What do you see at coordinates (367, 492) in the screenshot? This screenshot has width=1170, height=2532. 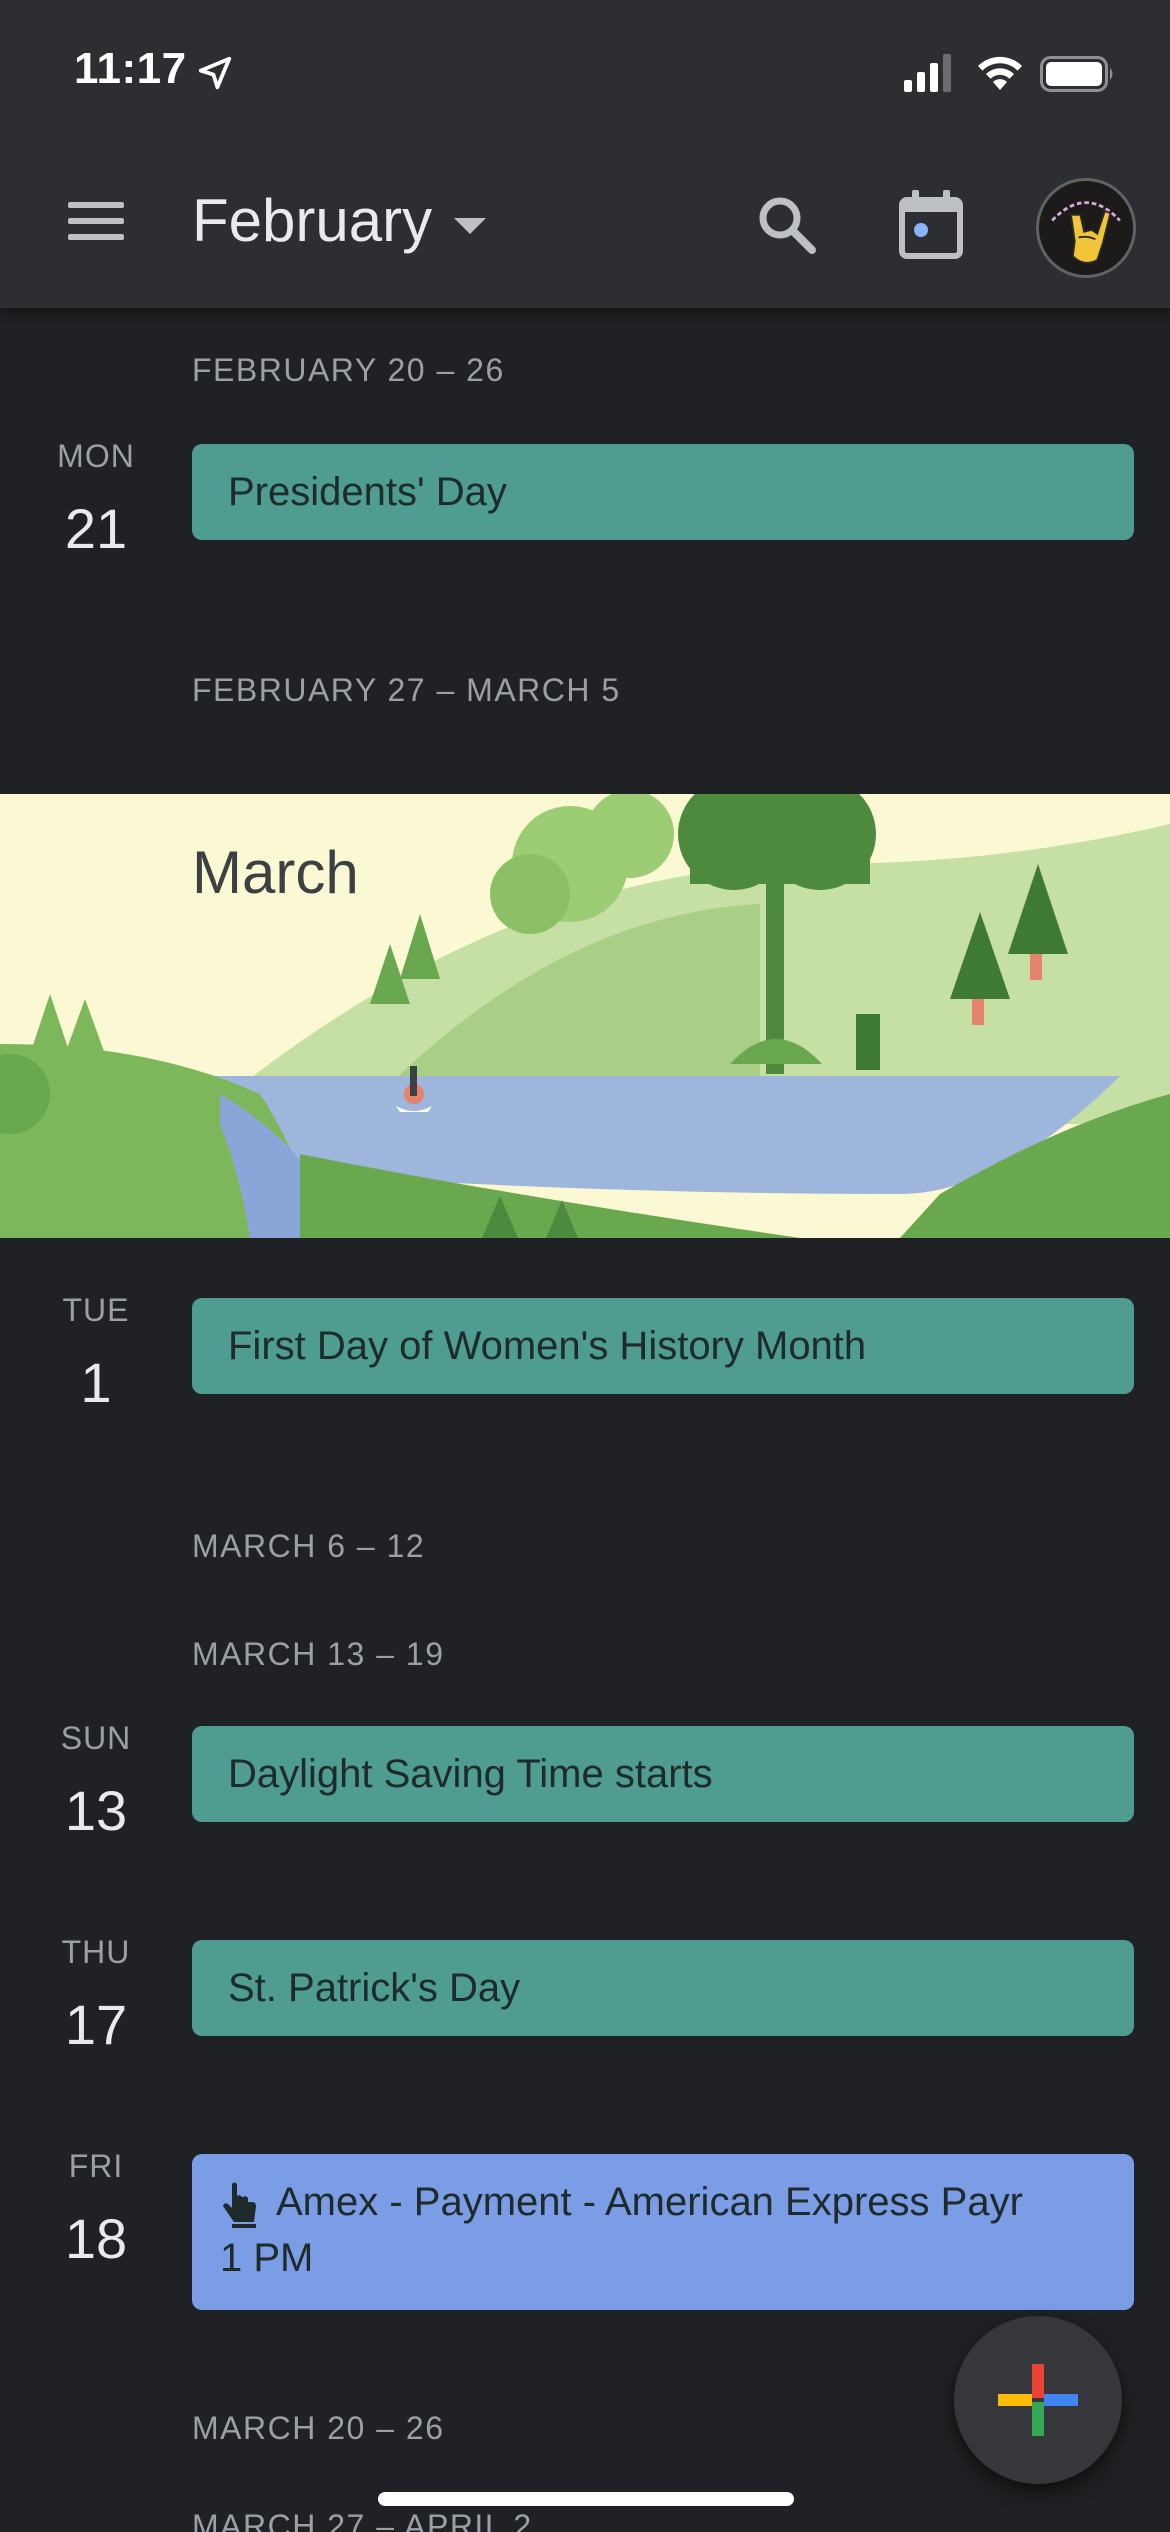 I see `event-title: Presidents' Day` at bounding box center [367, 492].